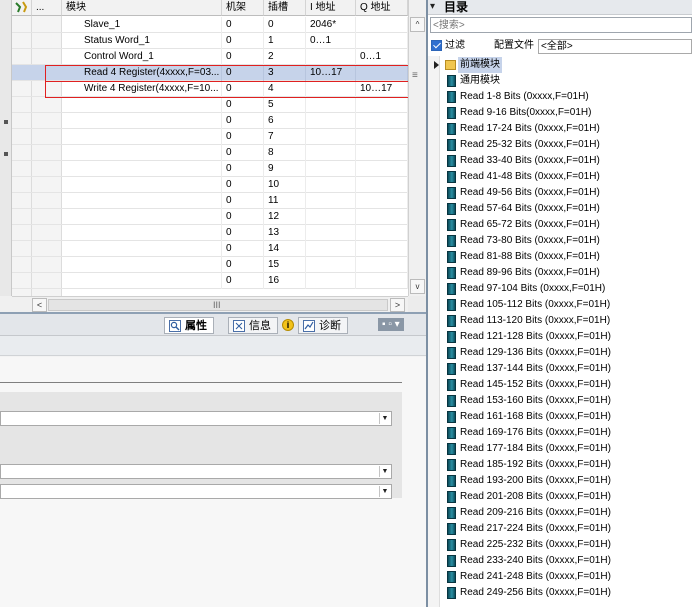 Image resolution: width=692 pixels, height=607 pixels. Describe the element at coordinates (142, 57) in the screenshot. I see `cell-module: Control Word_1` at that location.